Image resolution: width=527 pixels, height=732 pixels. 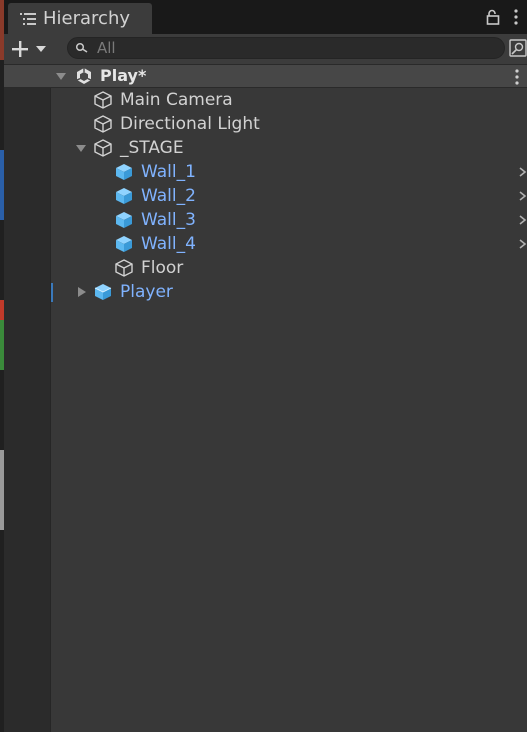 What do you see at coordinates (162, 268) in the screenshot?
I see `tree-item-label: Floor` at bounding box center [162, 268].